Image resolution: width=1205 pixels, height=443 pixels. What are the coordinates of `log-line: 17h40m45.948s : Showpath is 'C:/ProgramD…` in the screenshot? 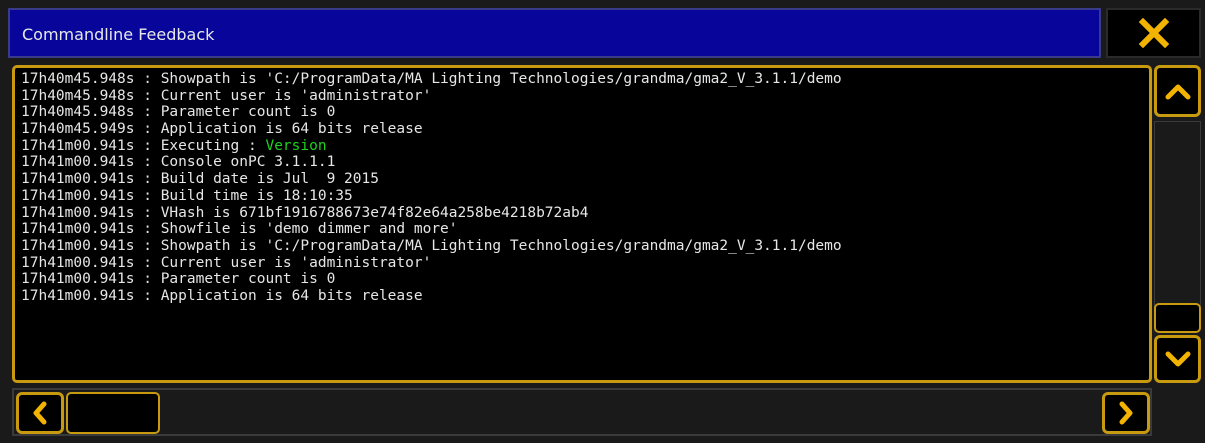 It's located at (431, 79).